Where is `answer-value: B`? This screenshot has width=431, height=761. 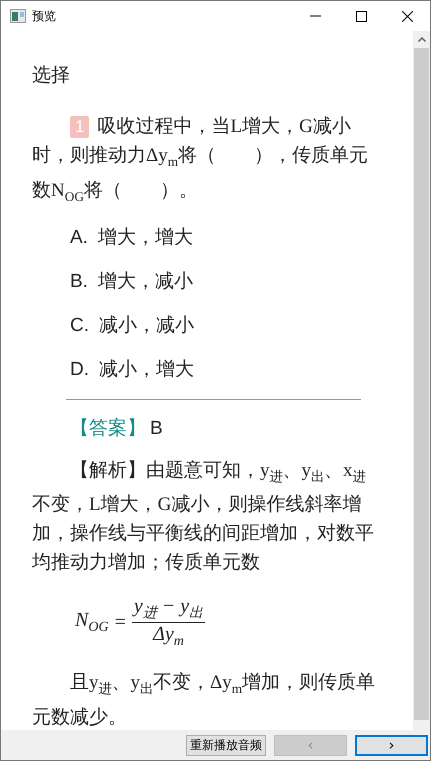
answer-value: B is located at coordinates (156, 428).